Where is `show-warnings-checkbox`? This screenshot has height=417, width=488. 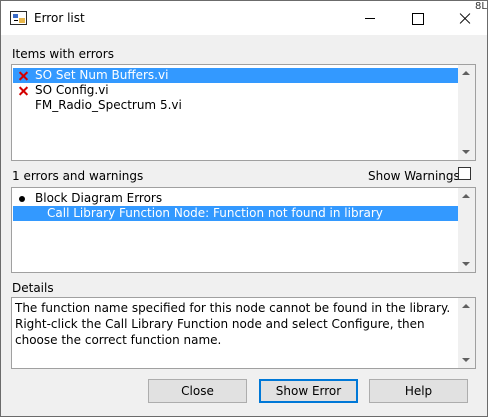
show-warnings-checkbox is located at coordinates (464, 173).